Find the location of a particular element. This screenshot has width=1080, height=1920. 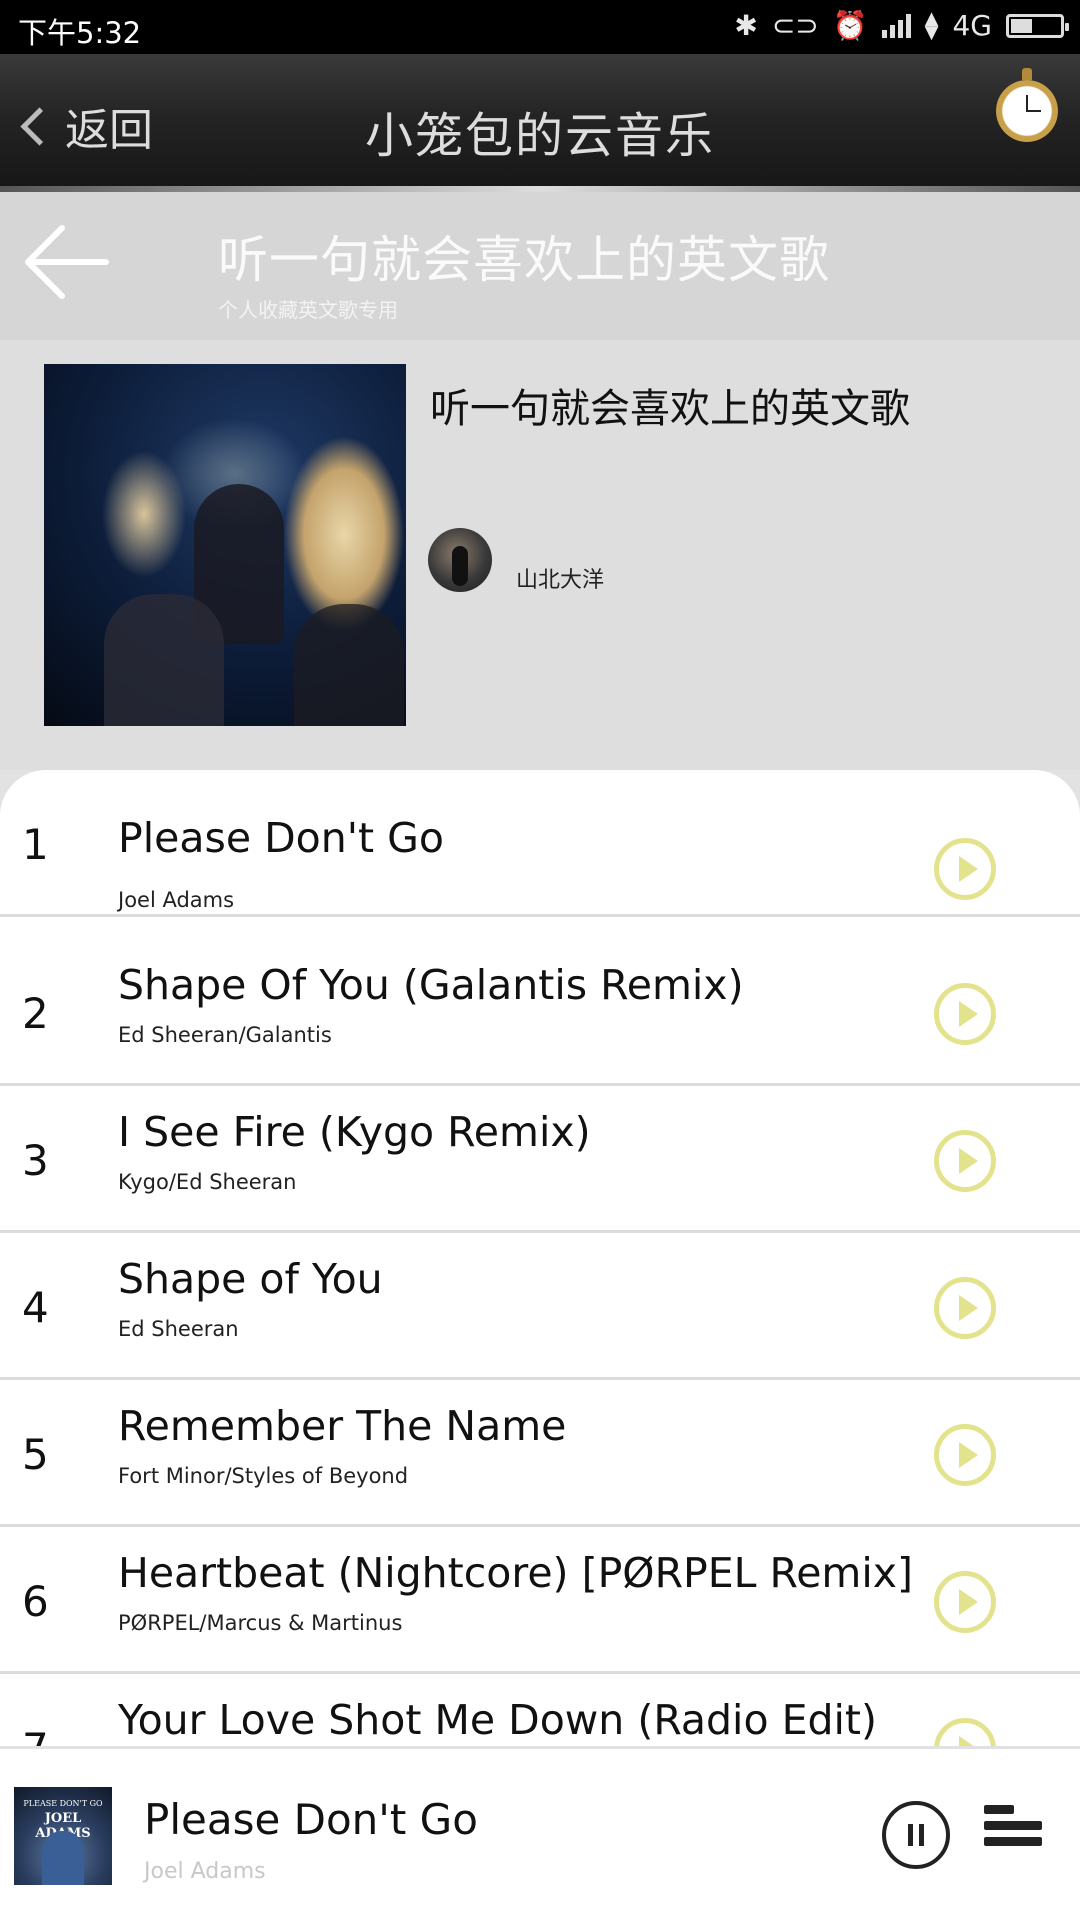

vibrate-icon: ⊂⊃ is located at coordinates (795, 25).